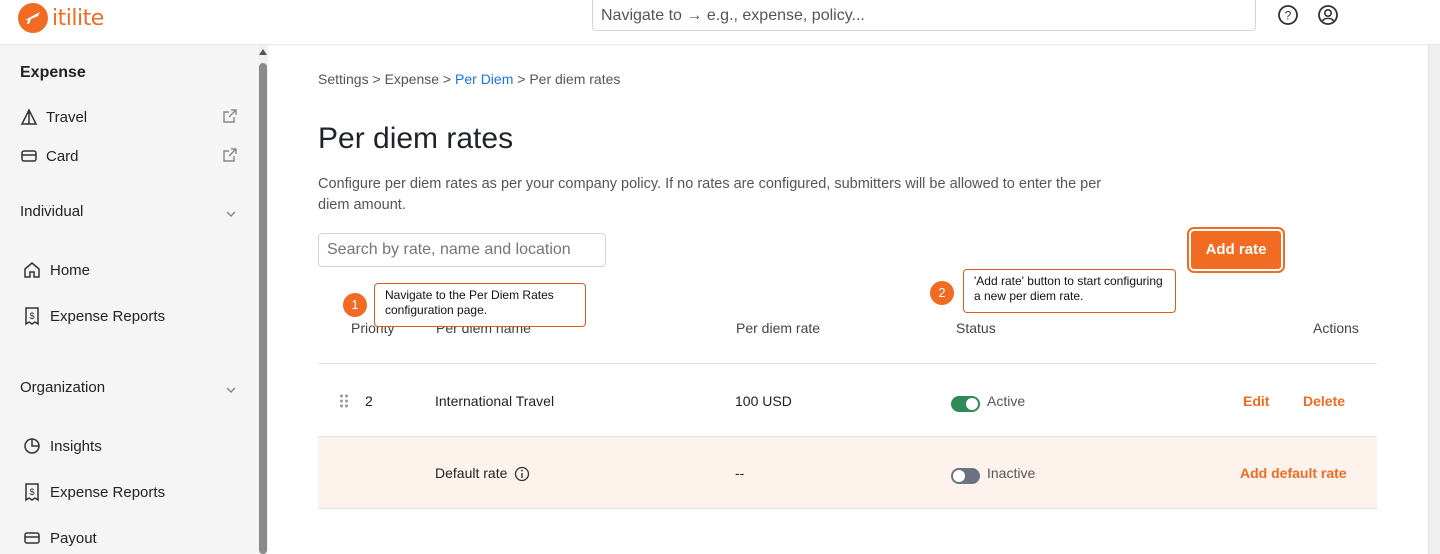 This screenshot has height=554, width=1440. I want to click on home-icon, so click(32, 270).